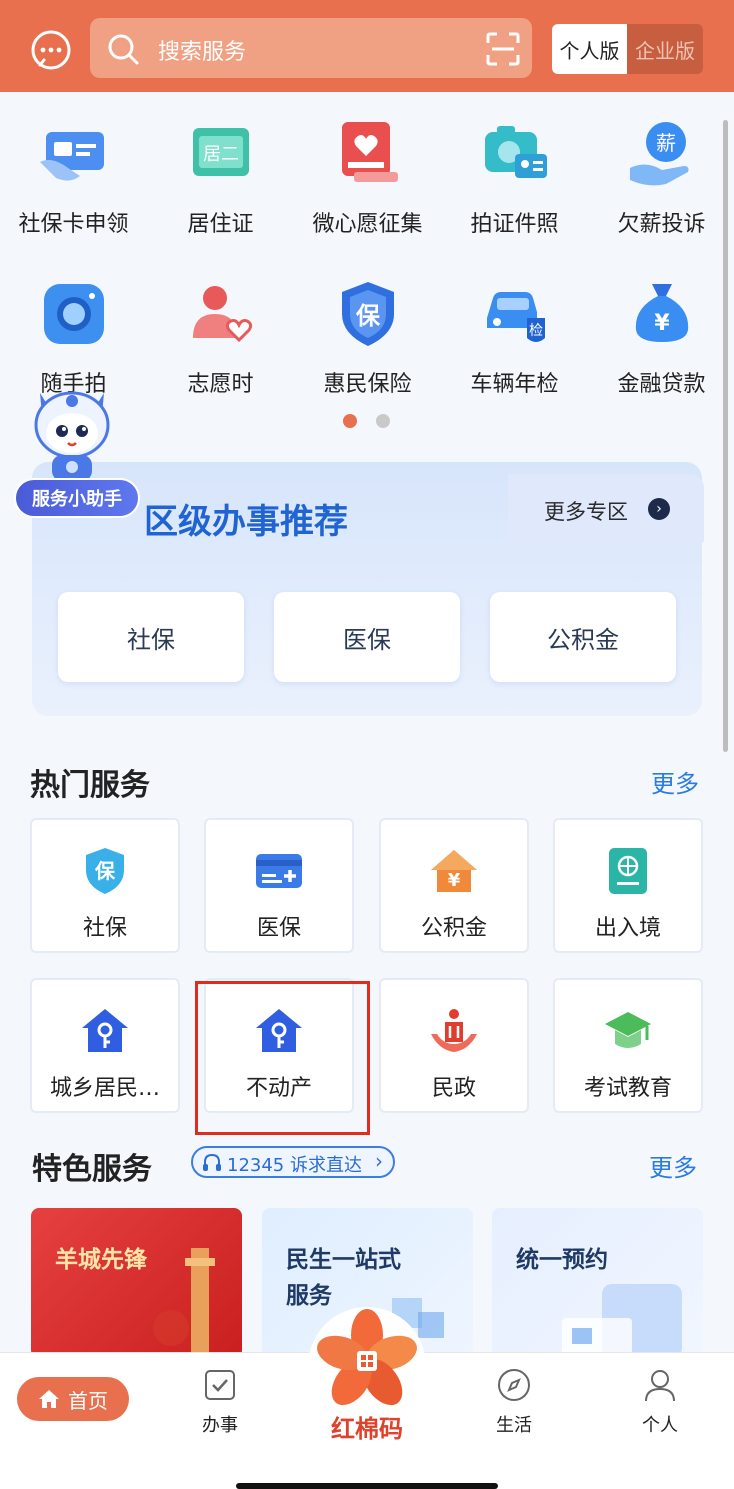 The width and height of the screenshot is (734, 1489). Describe the element at coordinates (514, 384) in the screenshot. I see `grid-label: 车辆年检` at that location.